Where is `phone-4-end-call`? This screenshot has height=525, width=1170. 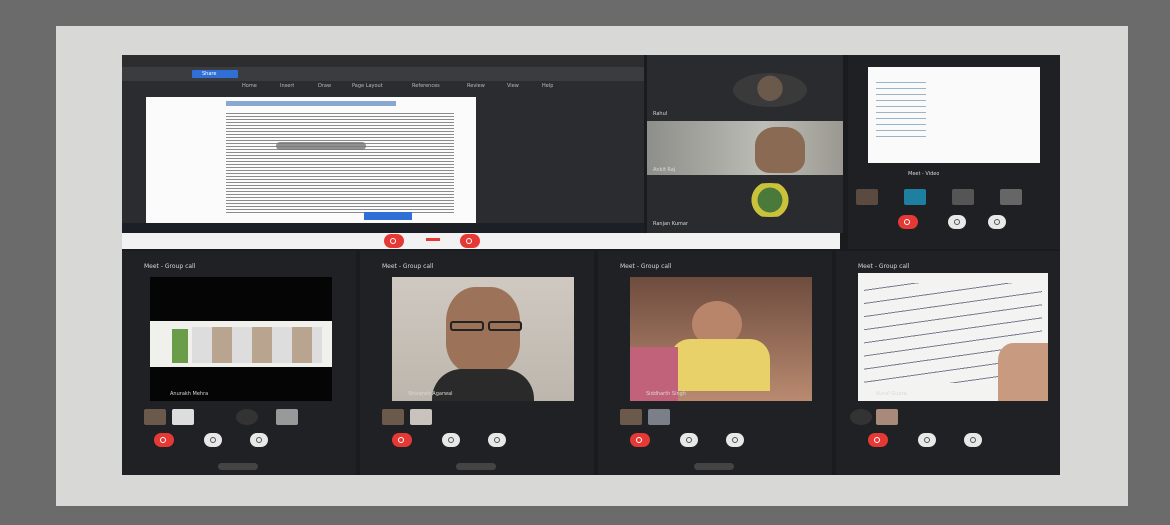 phone-4-end-call is located at coordinates (878, 440).